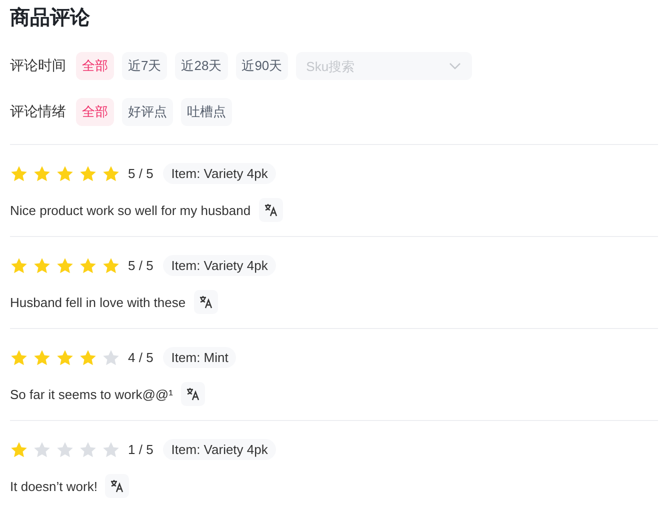  Describe the element at coordinates (145, 66) in the screenshot. I see `filter-chip: 近7天` at that location.